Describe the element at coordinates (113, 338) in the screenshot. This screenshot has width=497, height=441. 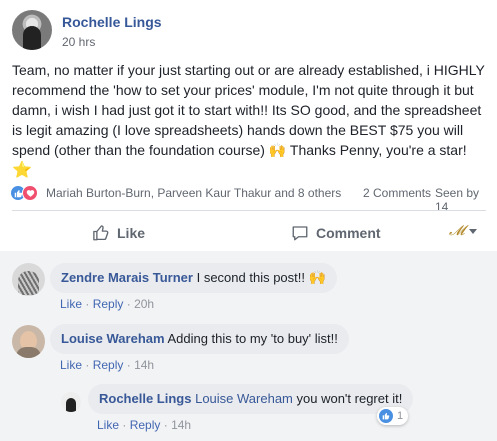
I see `comment-author: Louise Wareham` at that location.